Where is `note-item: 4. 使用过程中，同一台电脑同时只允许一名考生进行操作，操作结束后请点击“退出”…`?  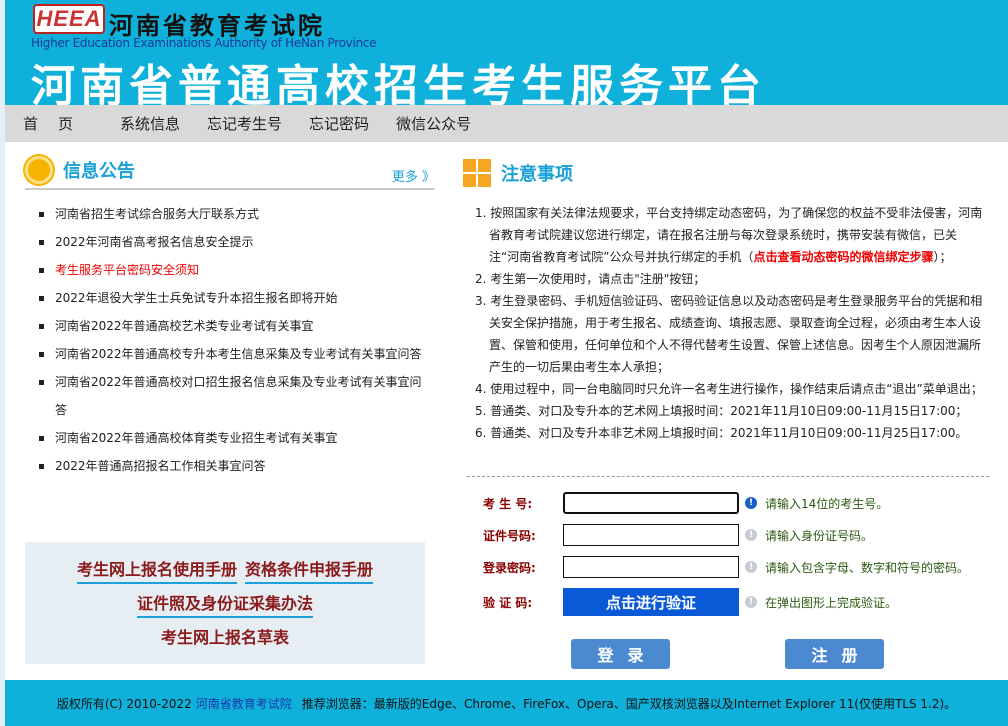
note-item: 4. 使用过程中，同一台电脑同时只允许一名考生进行操作，操作结束后请点击“退出”… is located at coordinates (729, 389).